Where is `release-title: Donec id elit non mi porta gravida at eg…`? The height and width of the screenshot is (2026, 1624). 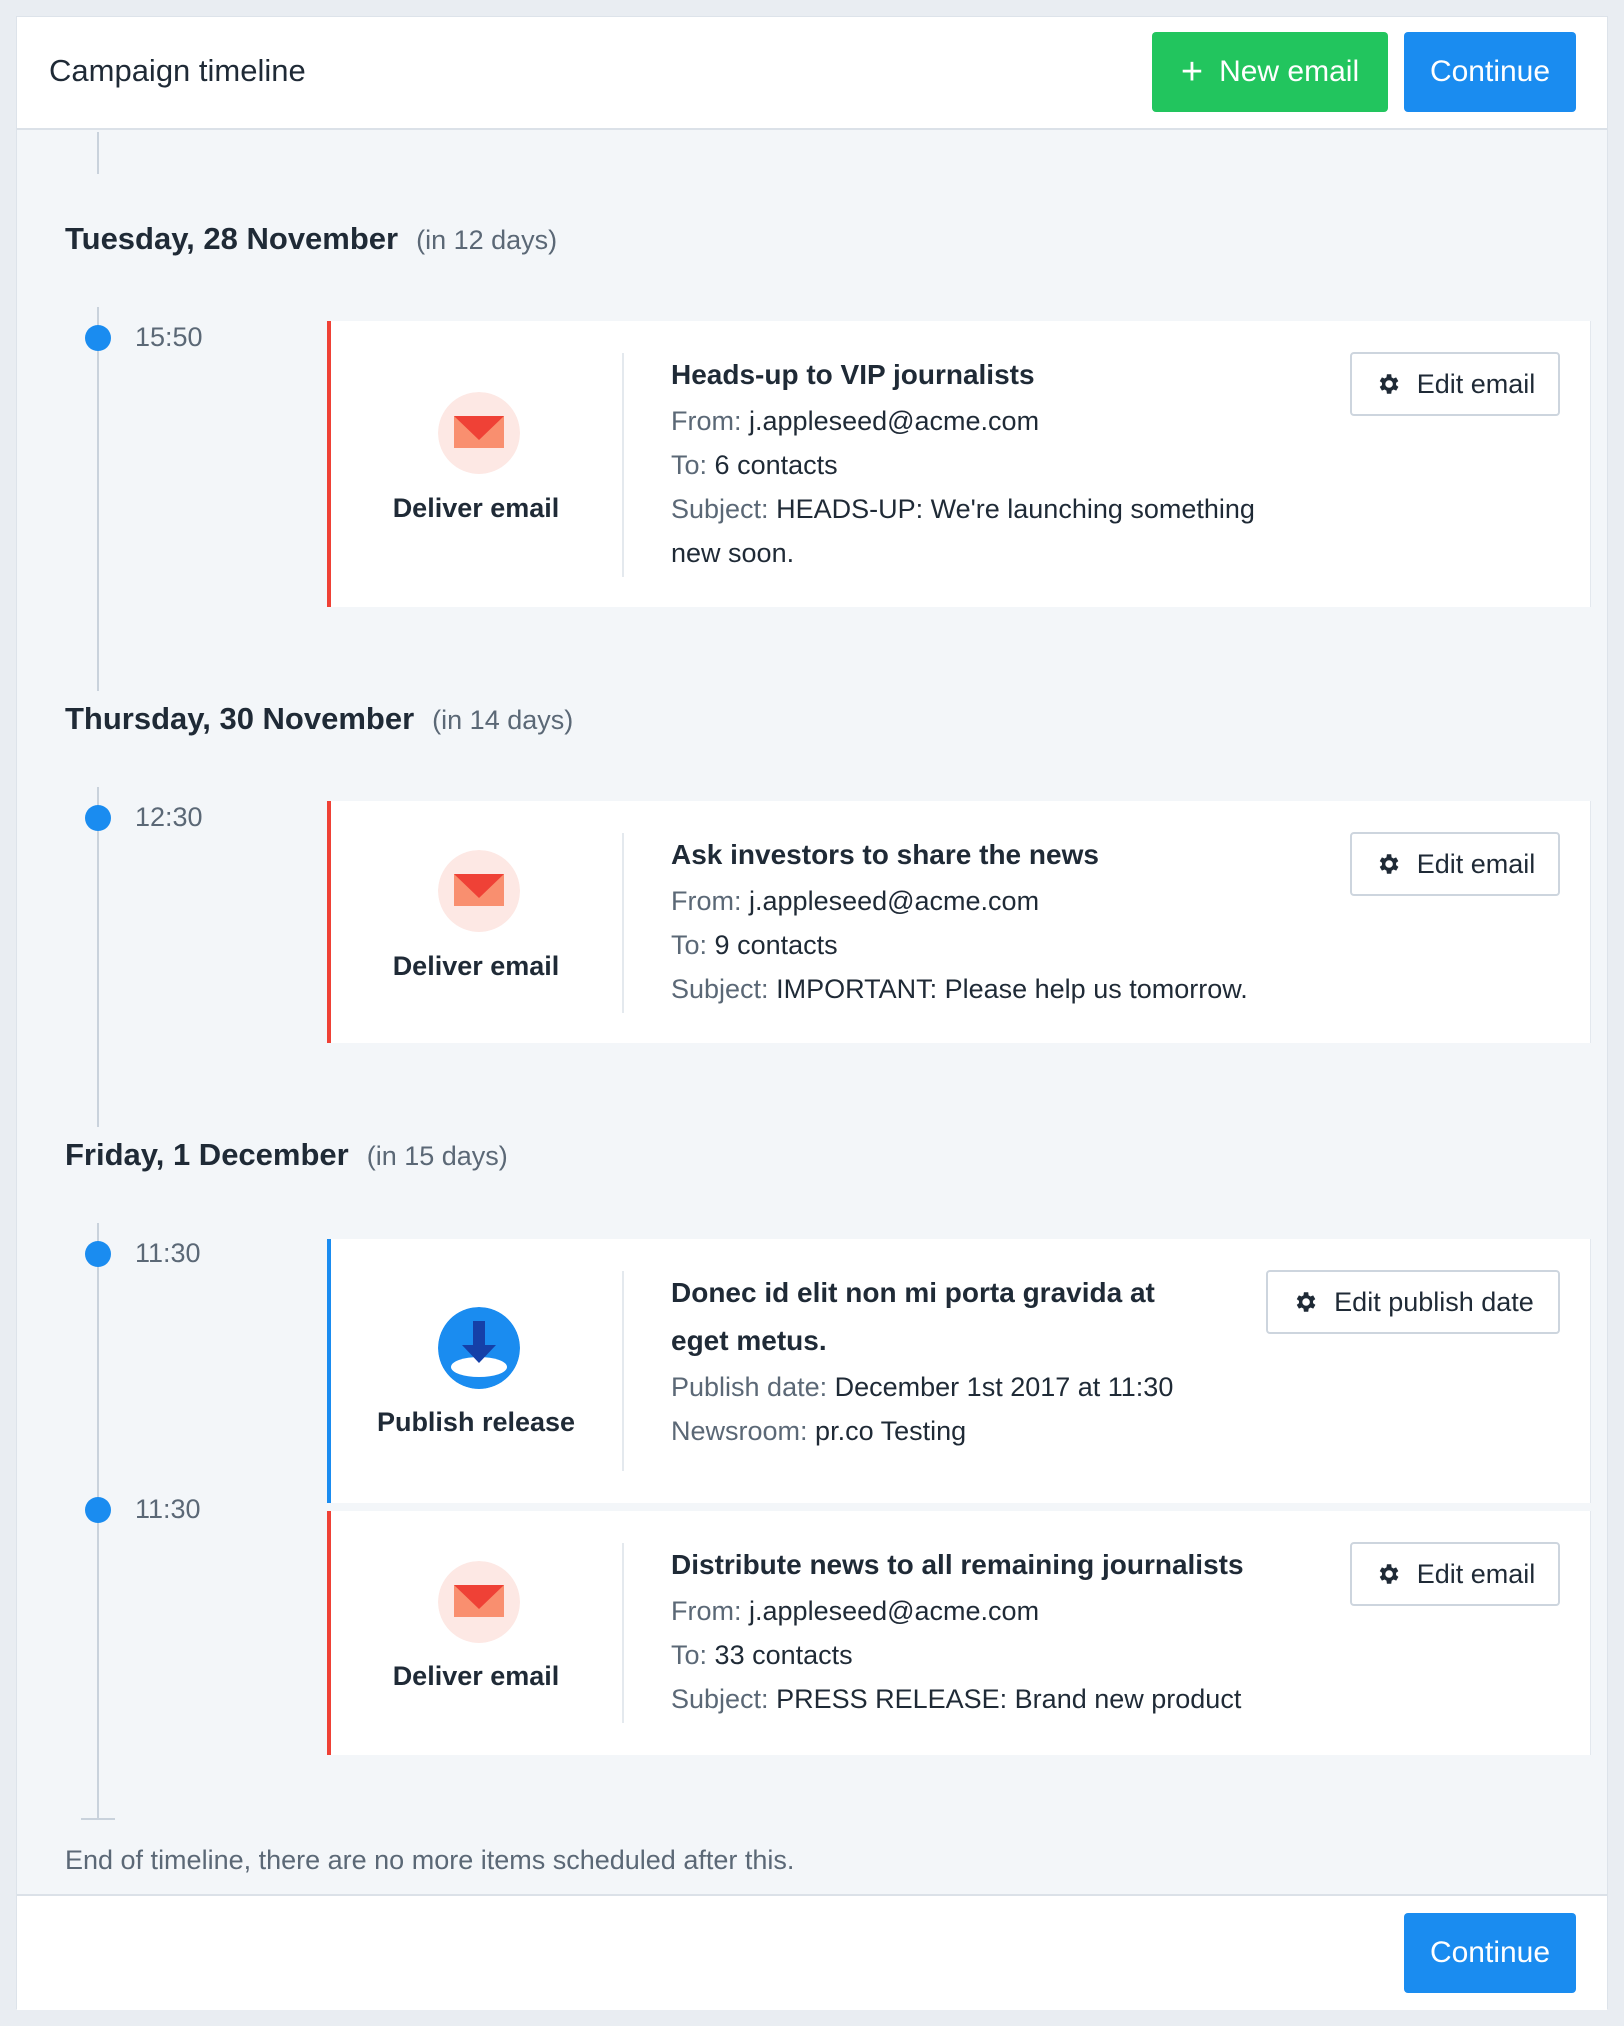 release-title: Donec id elit non mi porta gravida at eg… is located at coordinates (913, 1316).